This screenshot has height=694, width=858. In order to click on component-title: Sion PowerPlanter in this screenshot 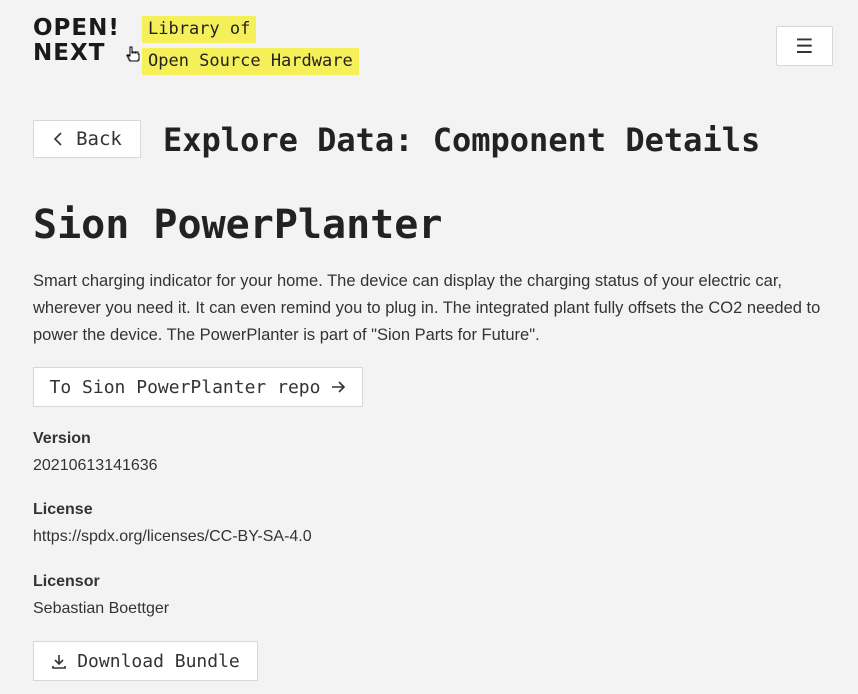, I will do `click(238, 225)`.